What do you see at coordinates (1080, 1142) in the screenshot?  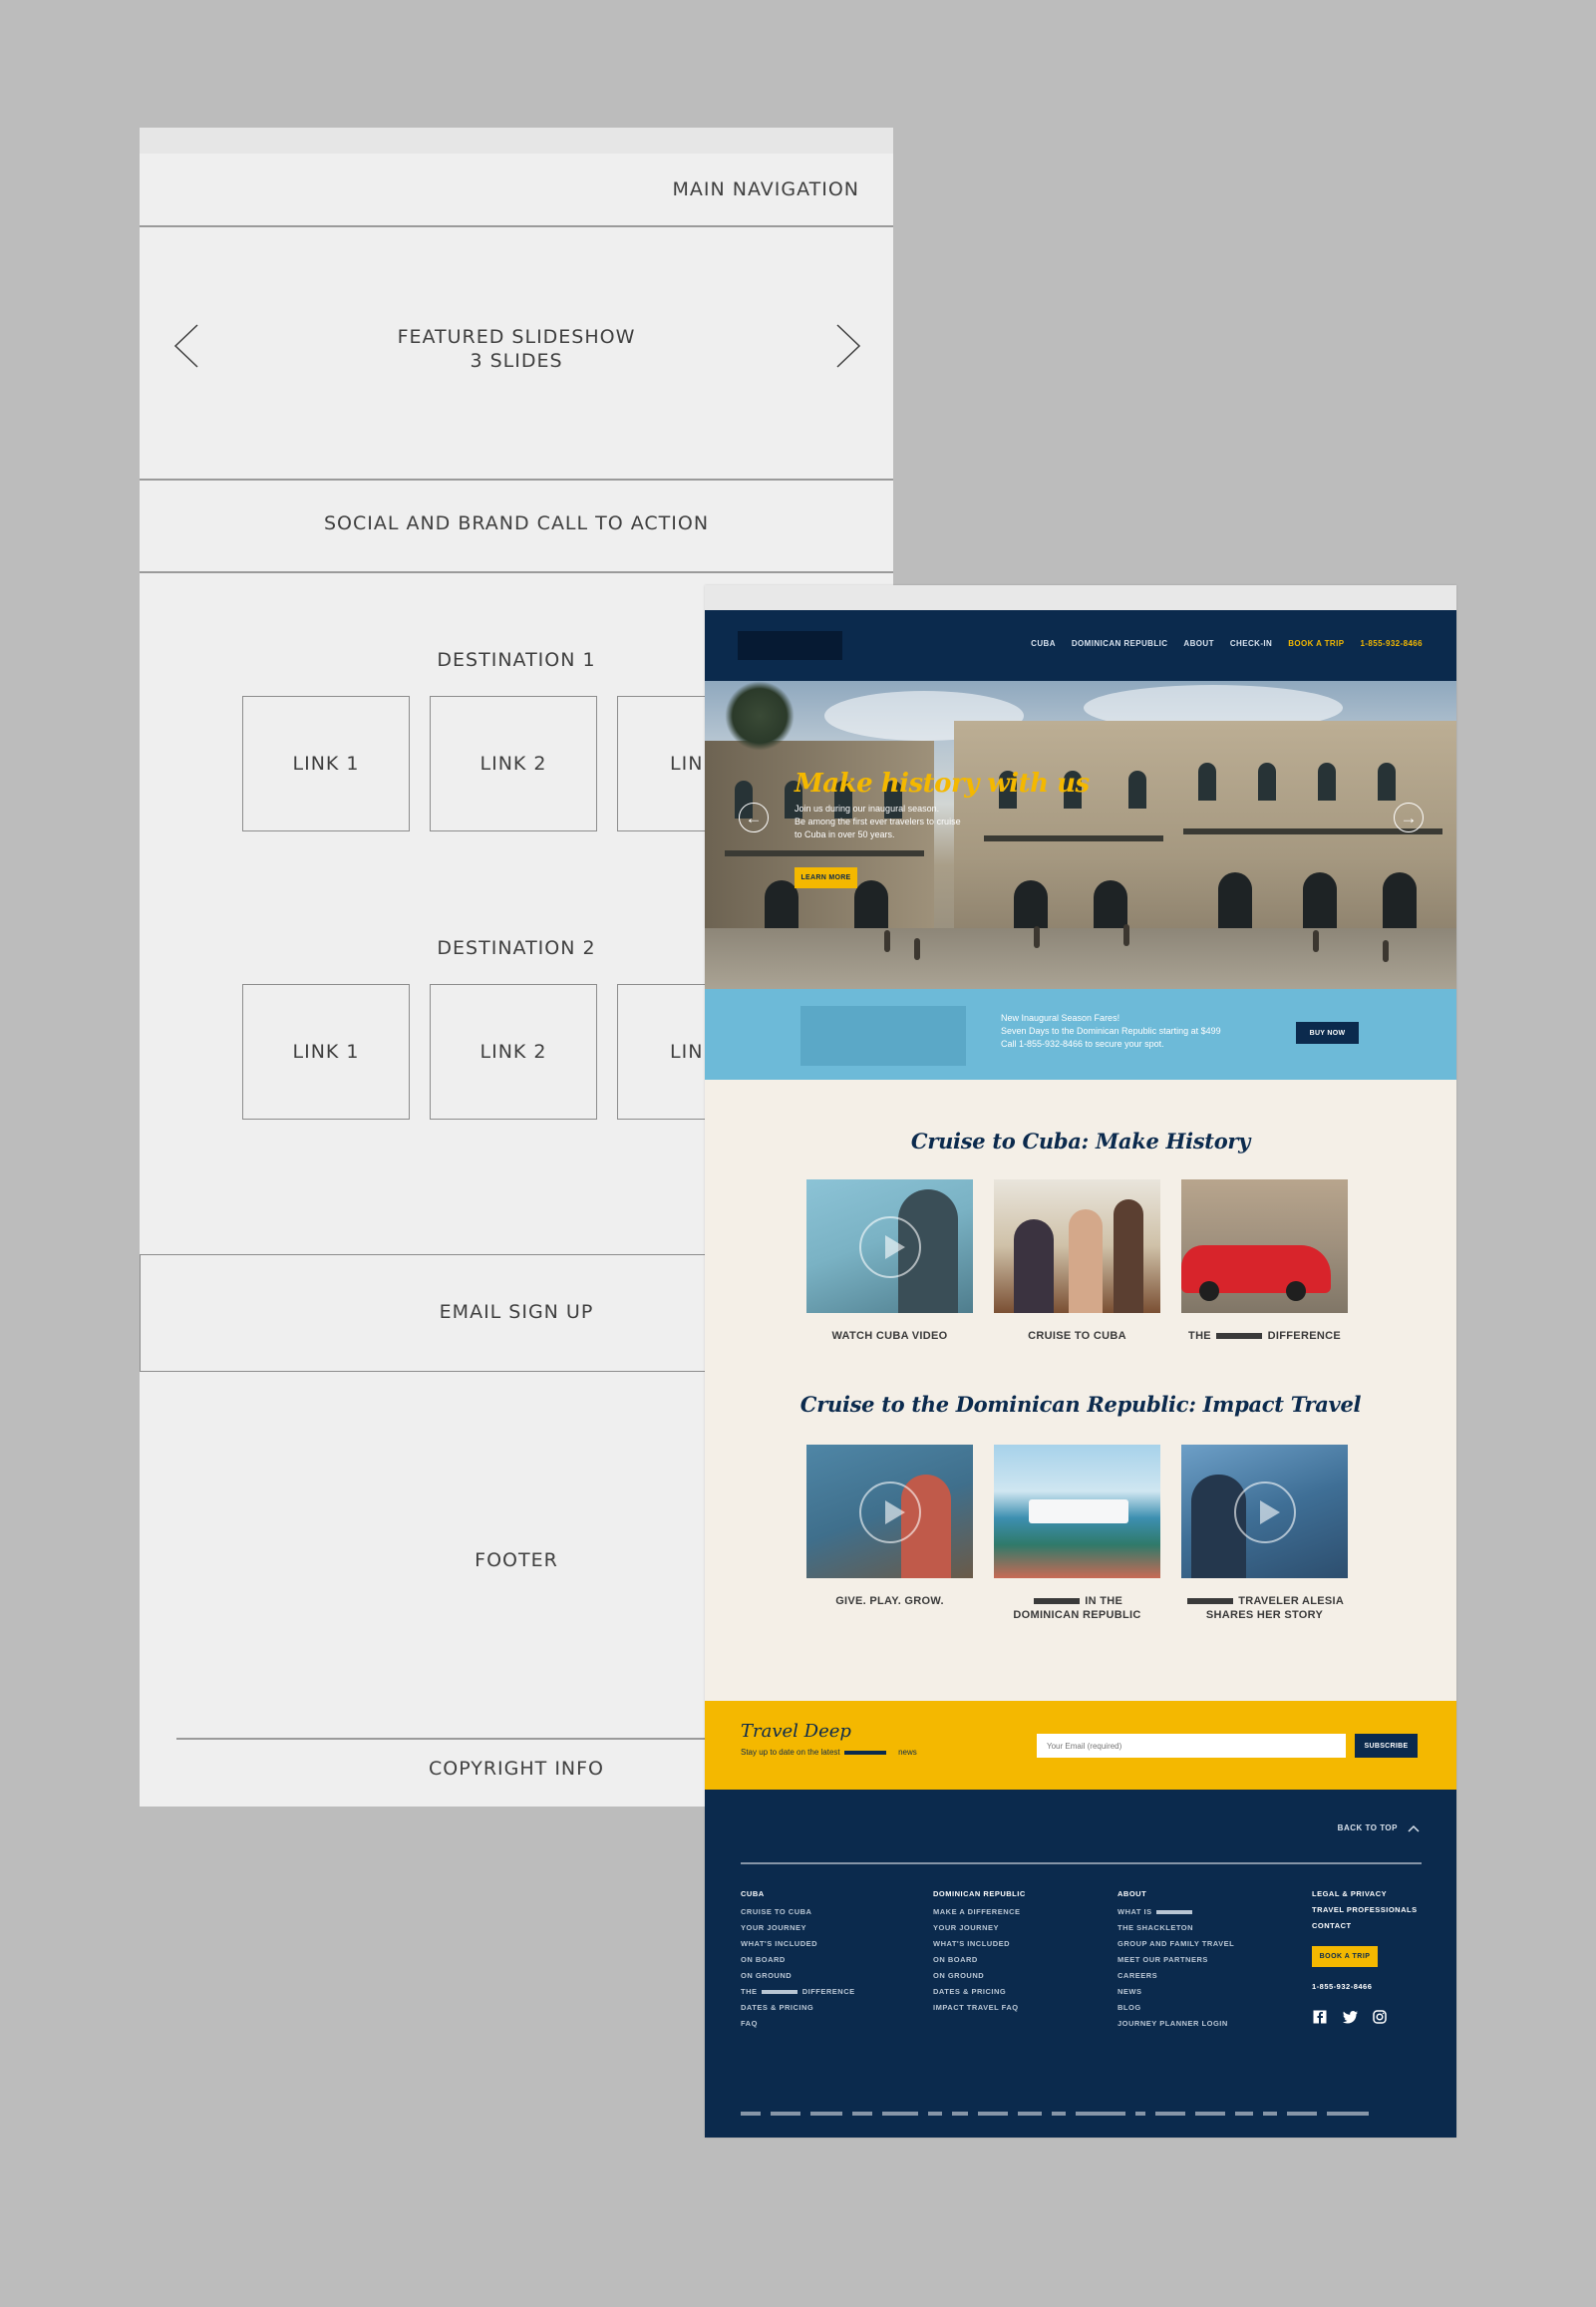 I see `section-title-cuba: Cruise to Cuba: Make History` at bounding box center [1080, 1142].